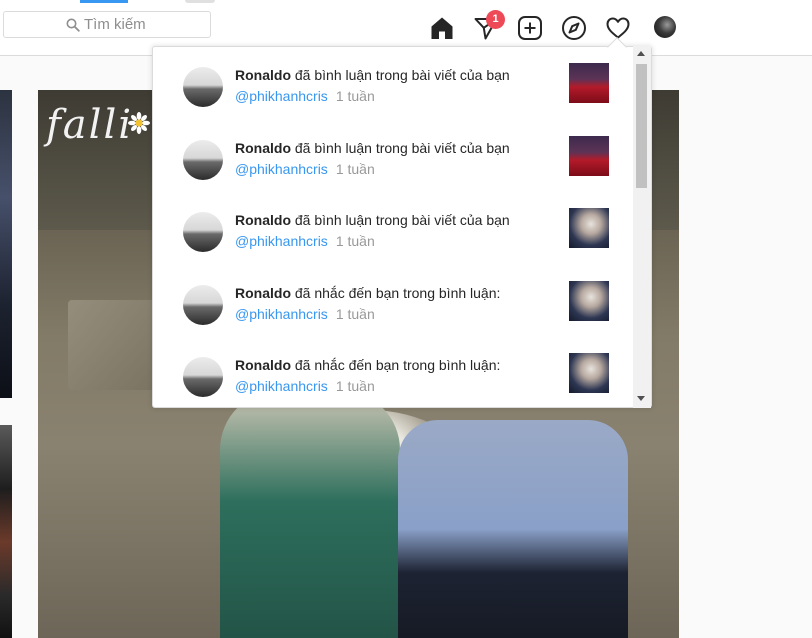  What do you see at coordinates (200, 1) in the screenshot?
I see `top-accent-shape` at bounding box center [200, 1].